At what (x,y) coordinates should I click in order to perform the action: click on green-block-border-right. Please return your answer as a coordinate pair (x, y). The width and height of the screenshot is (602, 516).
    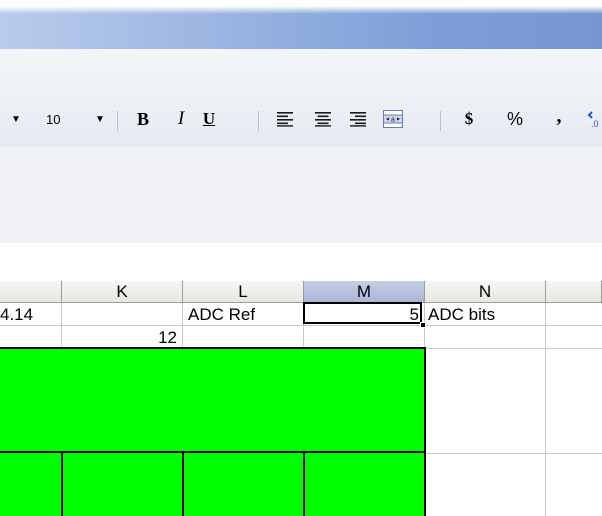
    Looking at the image, I should click on (425, 431).